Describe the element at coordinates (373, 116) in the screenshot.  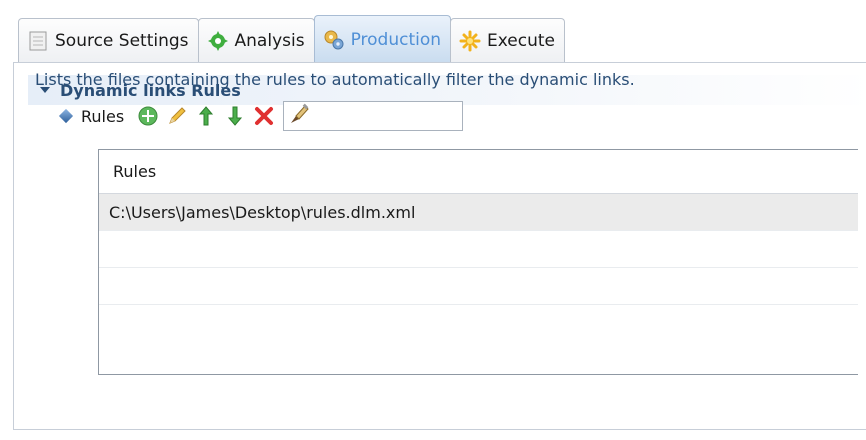
I see `filter-input` at that location.